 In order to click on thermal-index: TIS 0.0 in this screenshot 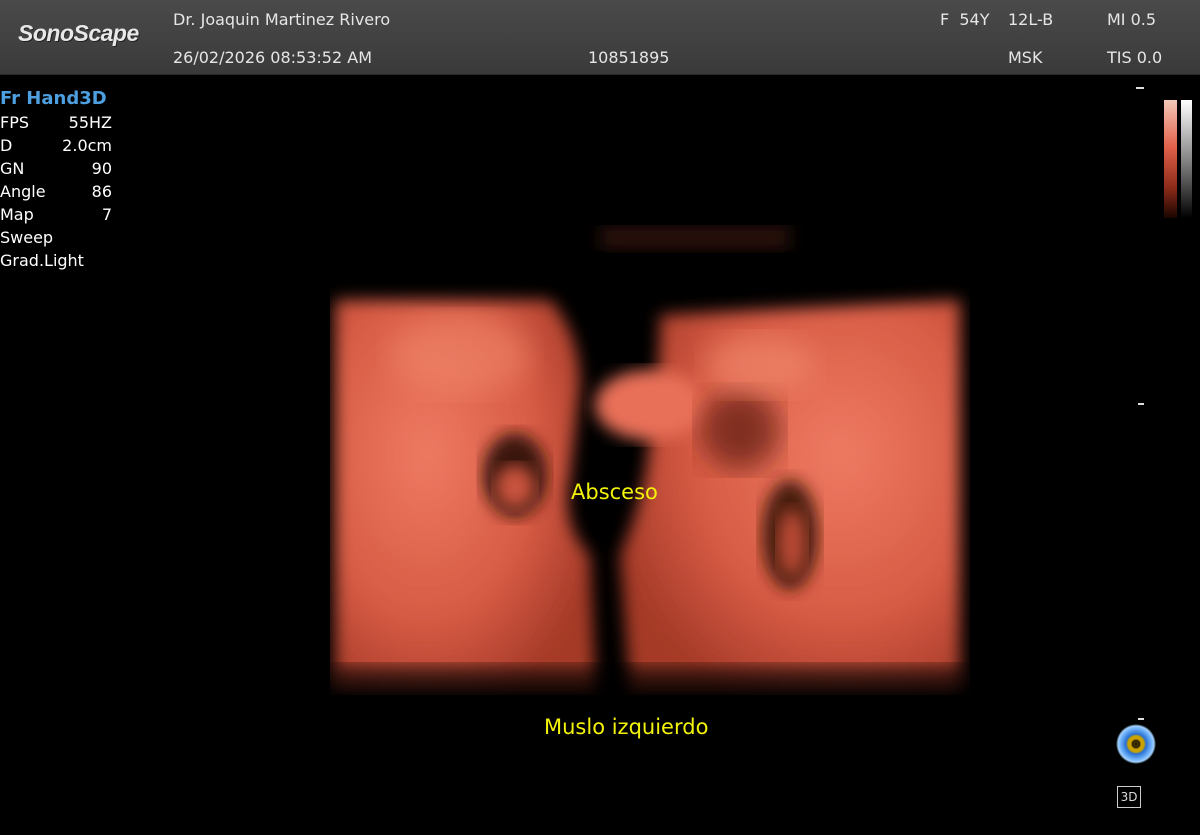, I will do `click(1135, 57)`.